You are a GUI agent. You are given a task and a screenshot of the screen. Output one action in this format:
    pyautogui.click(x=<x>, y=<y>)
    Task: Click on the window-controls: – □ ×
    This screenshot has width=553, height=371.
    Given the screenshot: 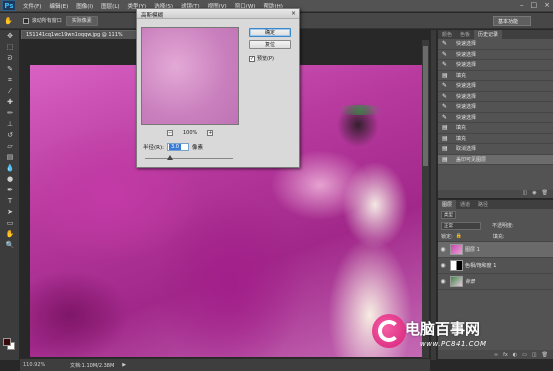 What is the action you would take?
    pyautogui.click(x=535, y=5)
    